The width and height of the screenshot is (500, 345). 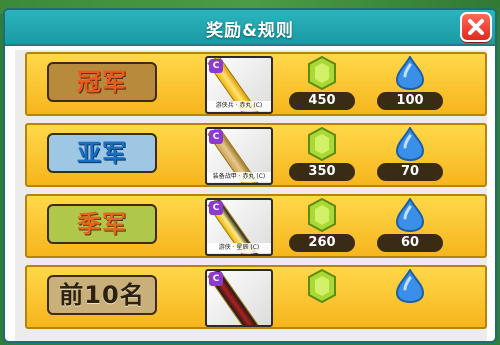 What do you see at coordinates (239, 298) in the screenshot?
I see `reward-item-card: C` at bounding box center [239, 298].